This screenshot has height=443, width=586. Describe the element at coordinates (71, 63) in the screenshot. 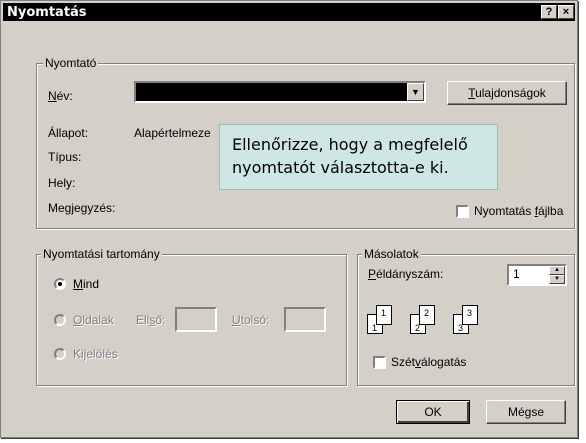

I see `printer-group-label: Nyomtató` at that location.